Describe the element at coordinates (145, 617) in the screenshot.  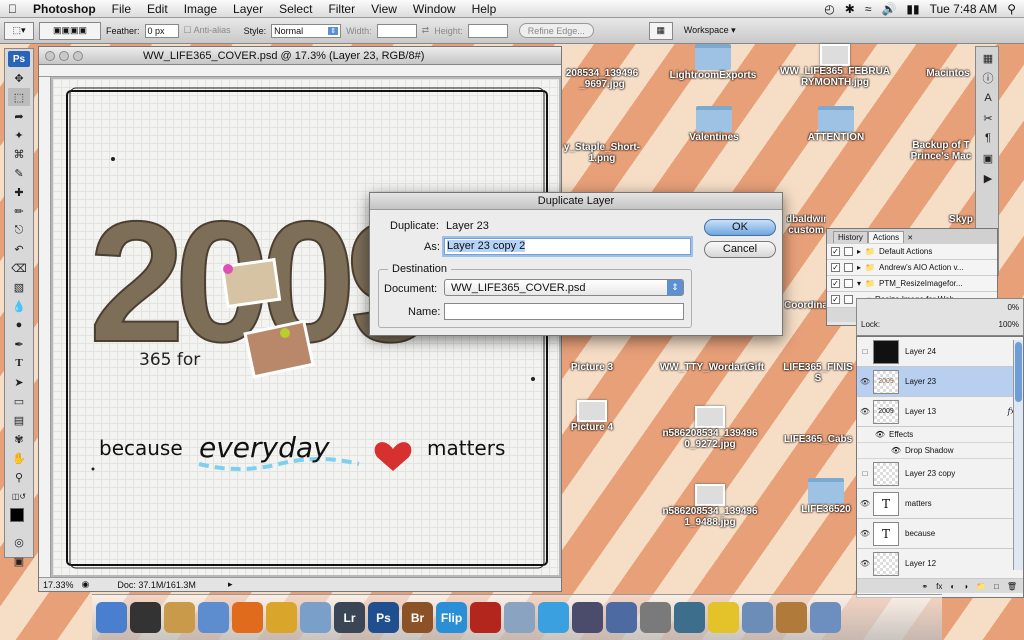
I see `dashboard-icon` at that location.